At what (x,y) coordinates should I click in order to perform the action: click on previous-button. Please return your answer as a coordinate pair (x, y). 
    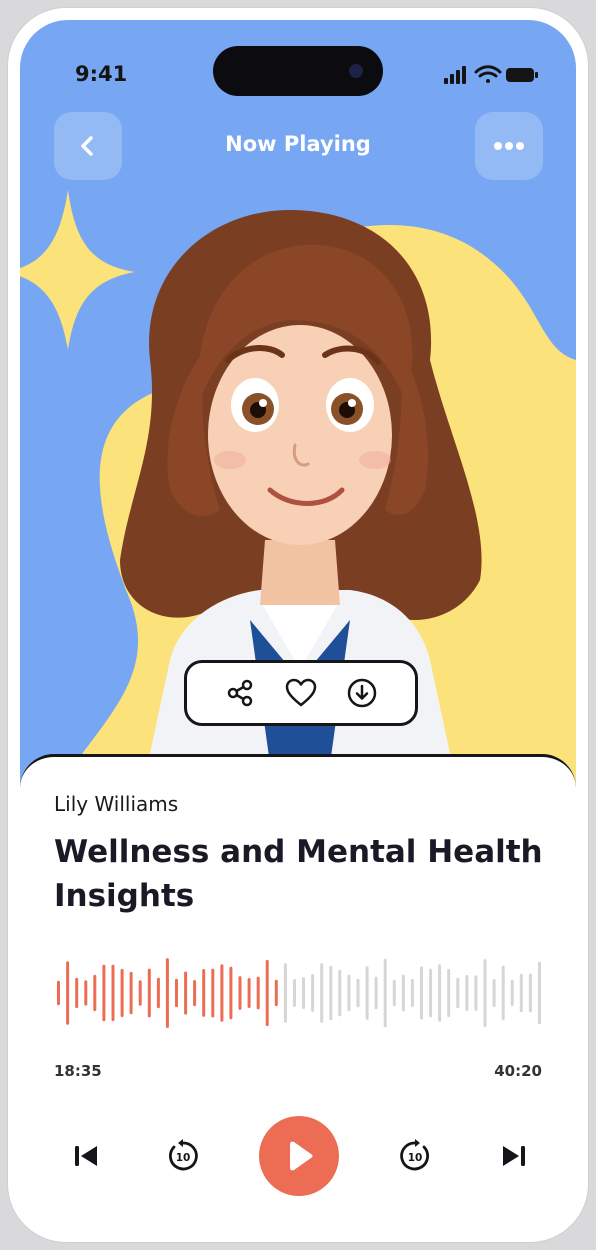
    Looking at the image, I should click on (86, 1156).